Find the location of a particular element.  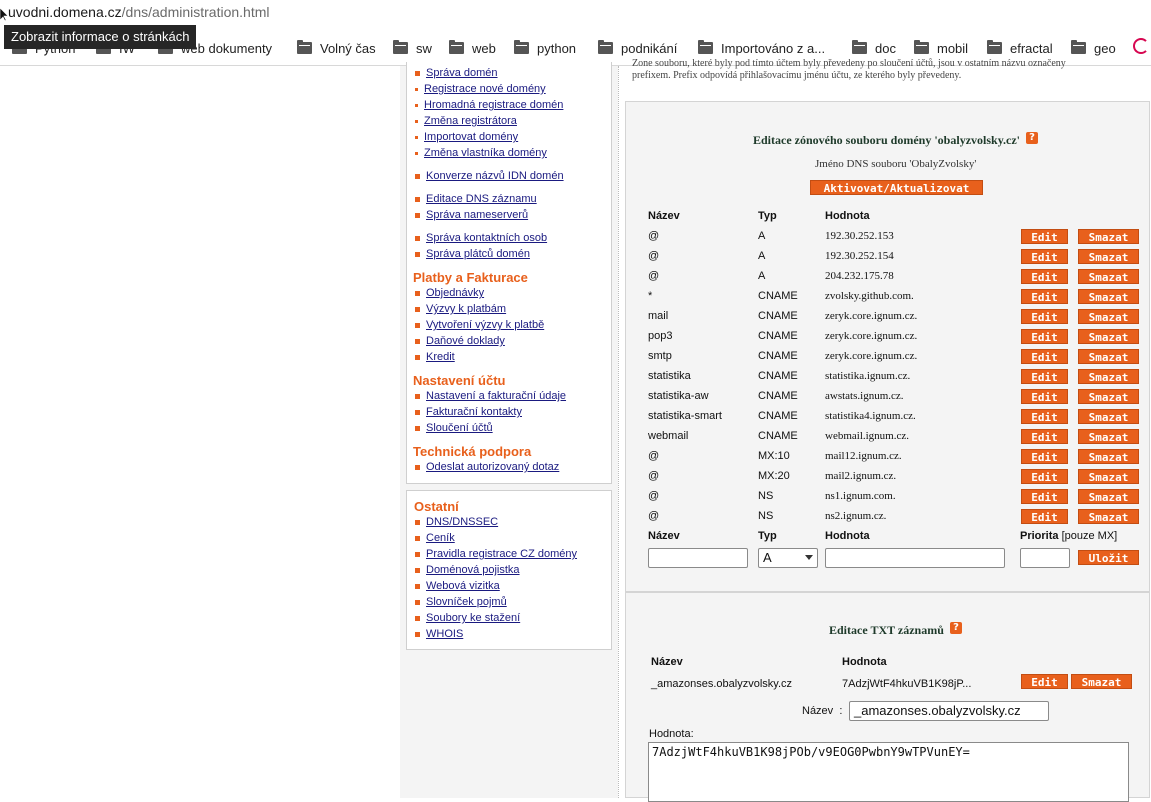

bookmark-efractal: efractal is located at coordinates (1020, 48).